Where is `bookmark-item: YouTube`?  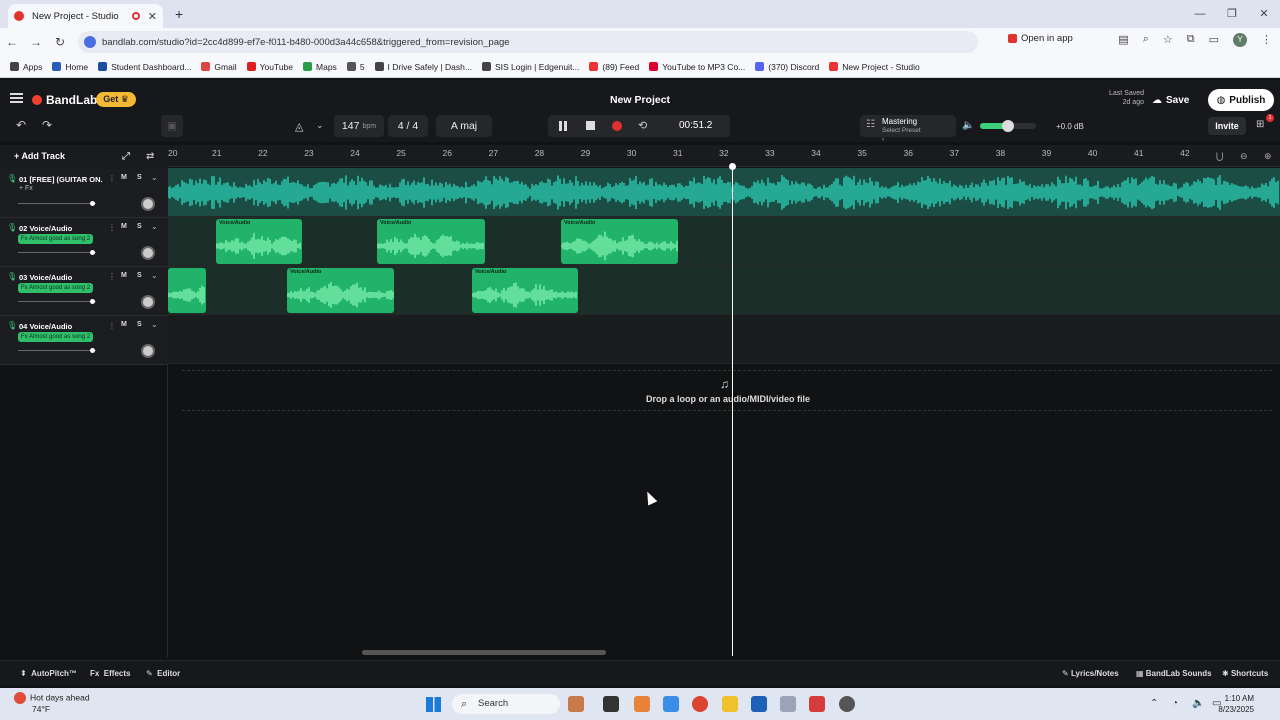 bookmark-item: YouTube is located at coordinates (269, 67).